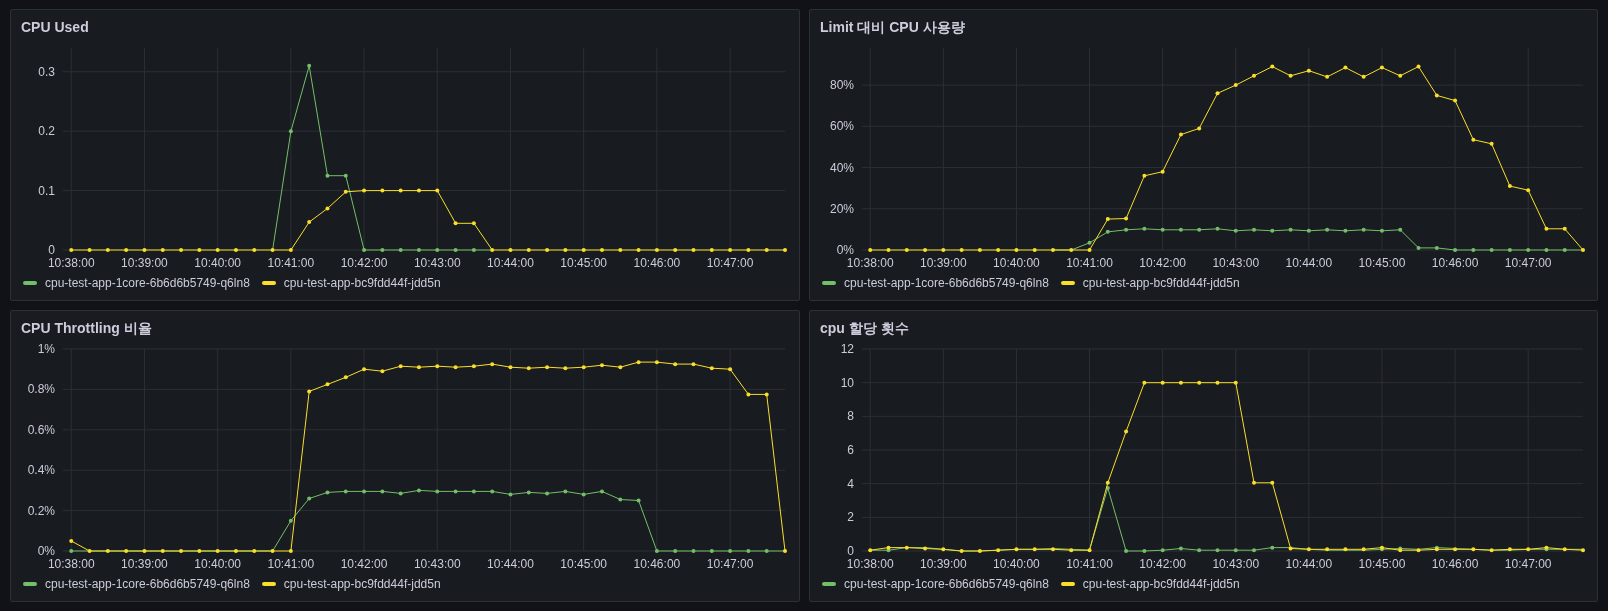 This screenshot has width=1608, height=611. What do you see at coordinates (41, 470) in the screenshot?
I see `axis-label: 0.4%` at bounding box center [41, 470].